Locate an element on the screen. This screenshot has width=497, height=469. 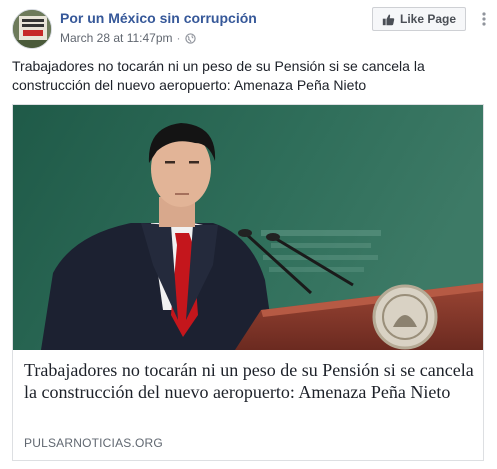
more-options-button is located at coordinates (484, 19).